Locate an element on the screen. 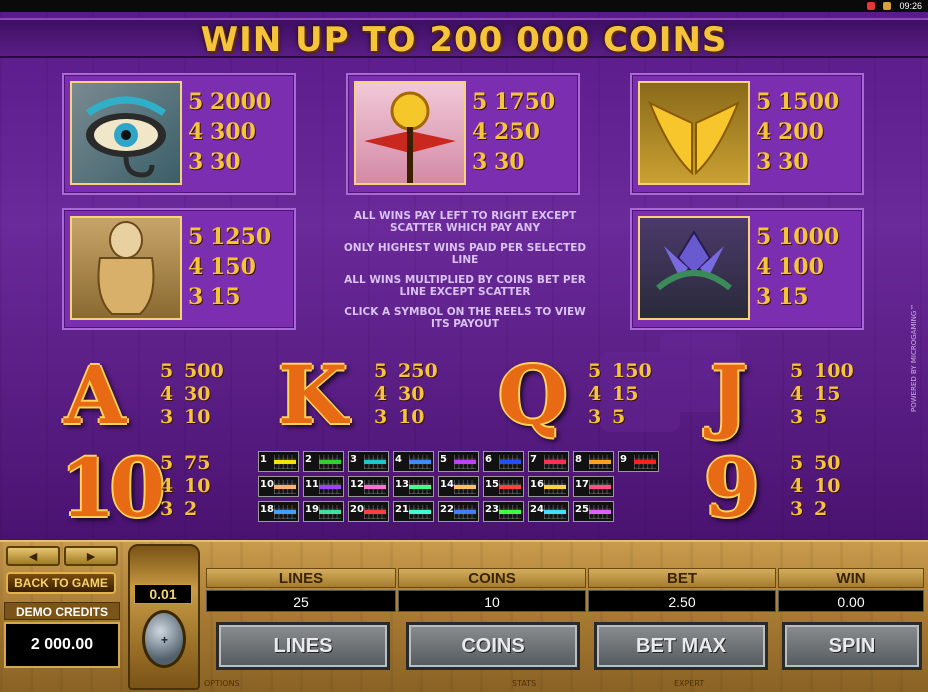 This screenshot has width=928, height=692. payline-number: 15 is located at coordinates (492, 484).